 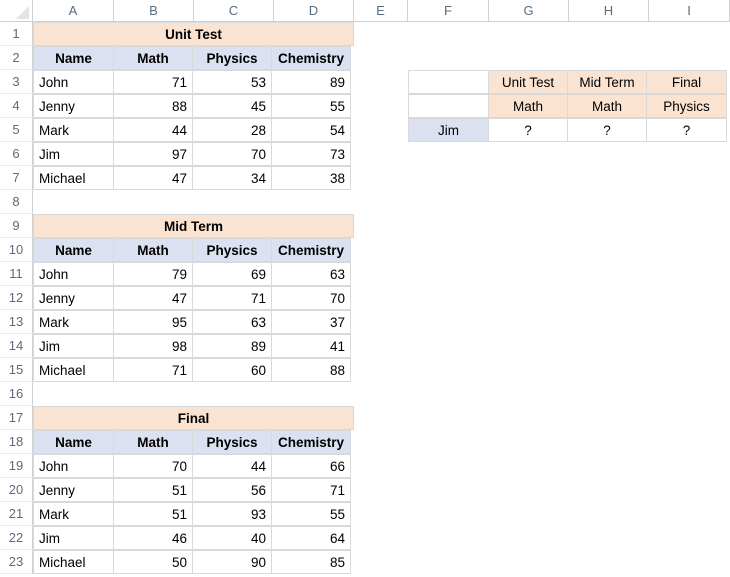 I want to click on cell-chemistry: 73, so click(x=311, y=154).